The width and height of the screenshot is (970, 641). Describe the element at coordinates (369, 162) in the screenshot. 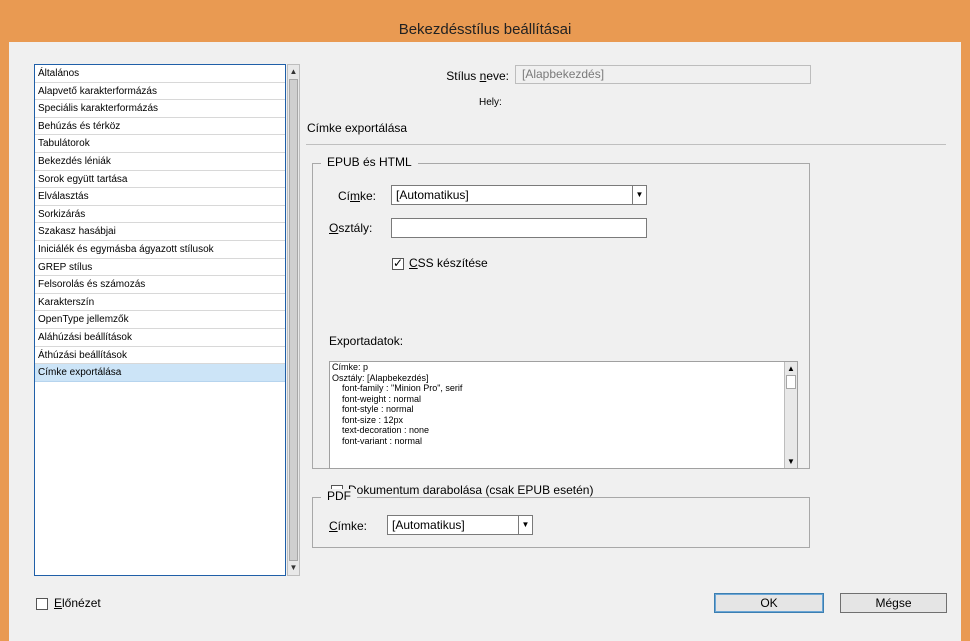

I see `epub-html-group-title: EPUB és HTML` at that location.